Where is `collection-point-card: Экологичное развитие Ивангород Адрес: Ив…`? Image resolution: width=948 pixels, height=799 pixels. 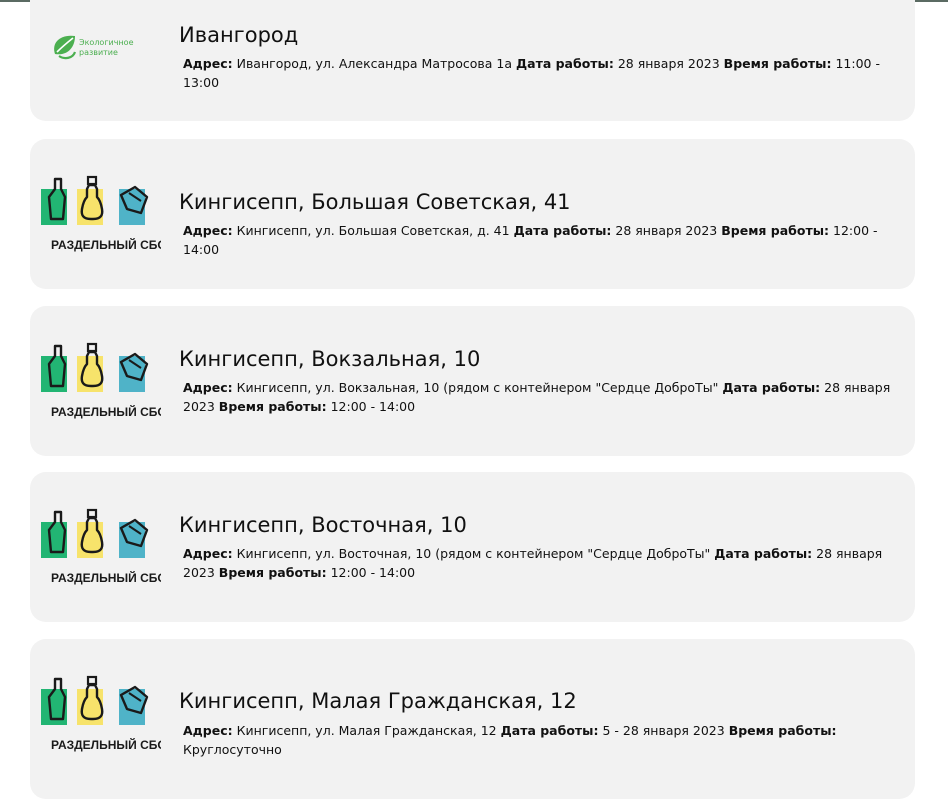 collection-point-card: Экологичное развитие Ивангород Адрес: Ив… is located at coordinates (472, 60).